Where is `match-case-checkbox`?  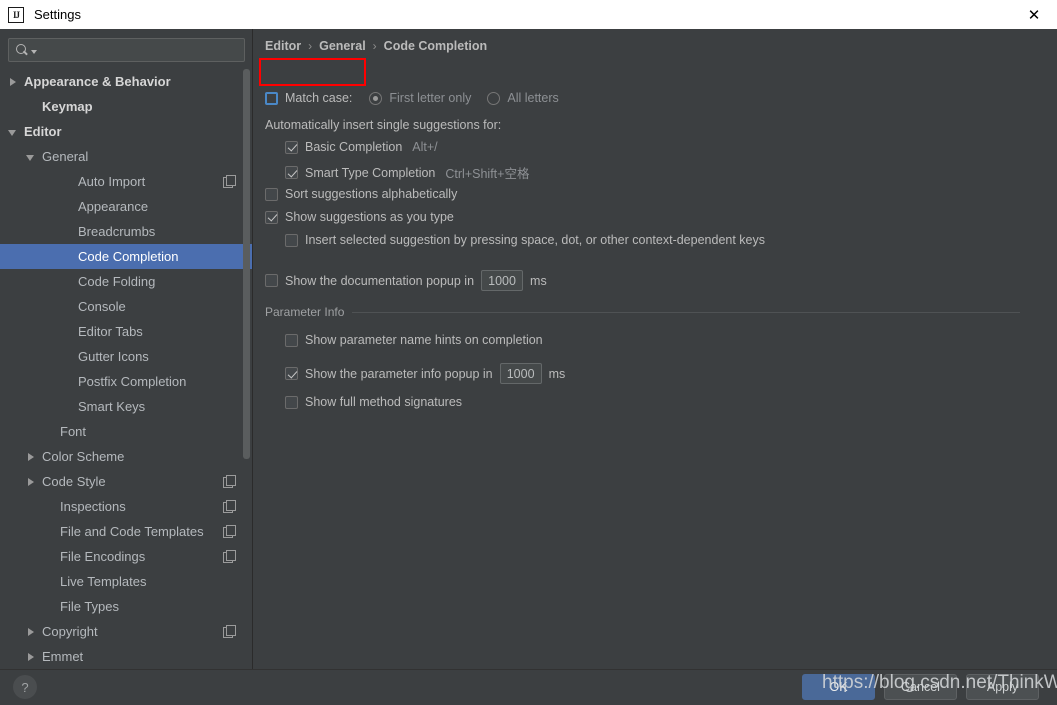
match-case-checkbox is located at coordinates (271, 98).